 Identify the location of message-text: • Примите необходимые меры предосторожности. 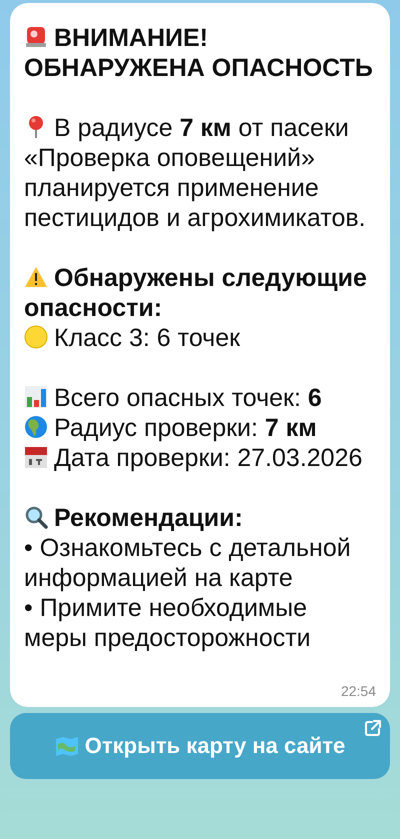
(168, 623).